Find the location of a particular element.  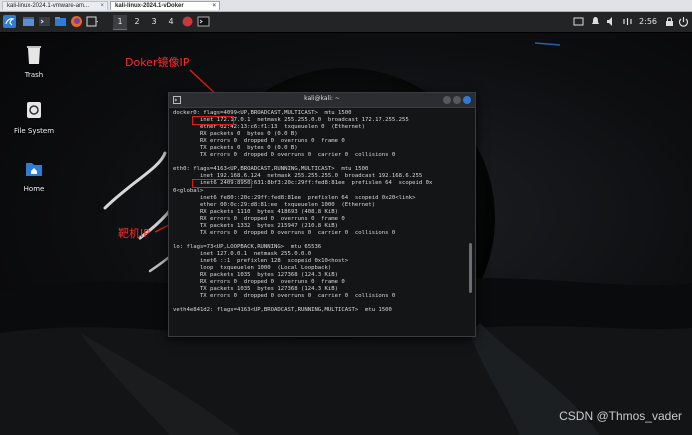

terminal-line: TX packets 1035 bytes 127368 (124.3 KiB) is located at coordinates (256, 289).